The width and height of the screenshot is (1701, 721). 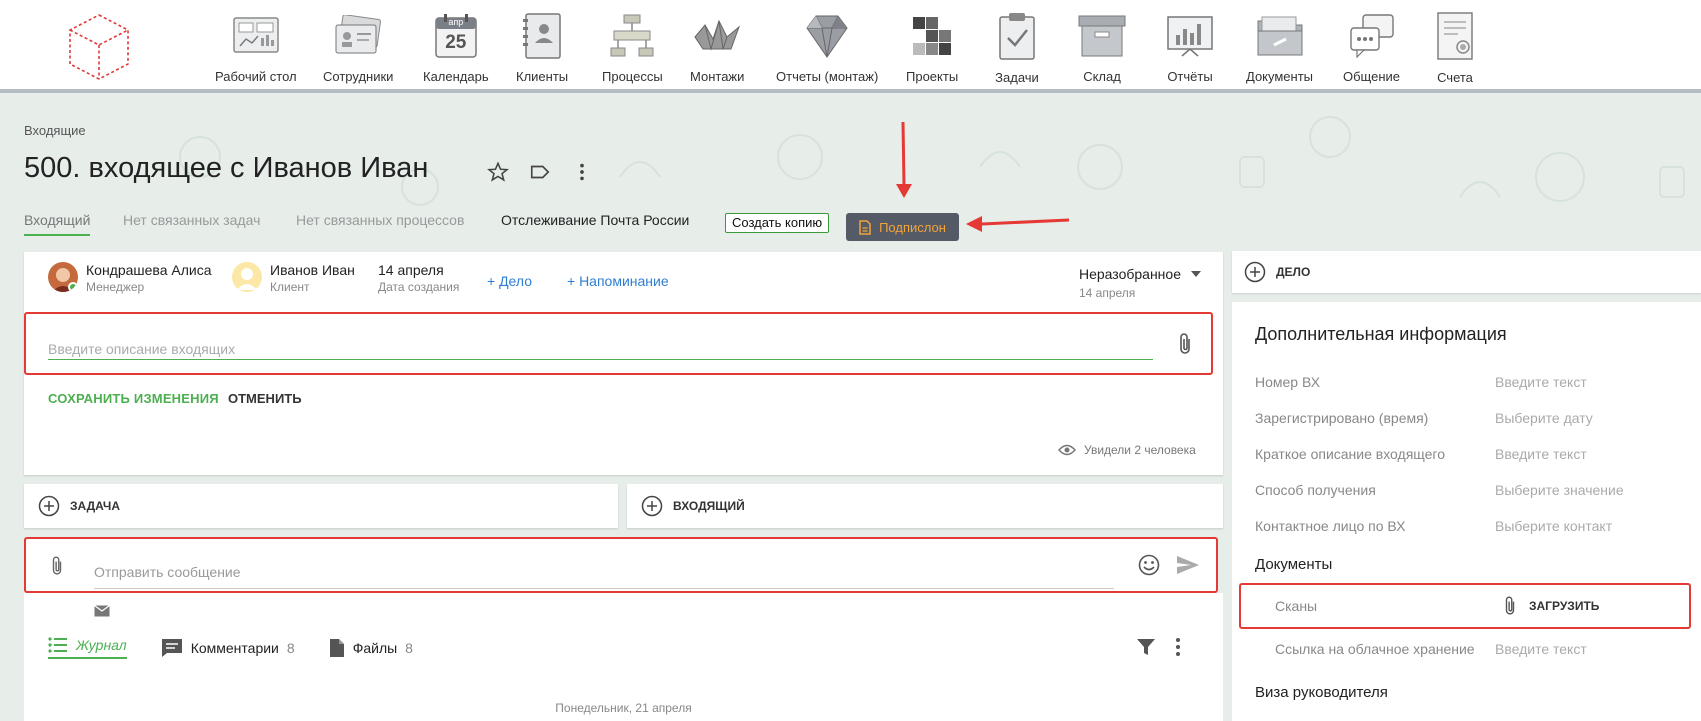 What do you see at coordinates (1544, 418) in the screenshot?
I see `field-value: Выберите дату` at bounding box center [1544, 418].